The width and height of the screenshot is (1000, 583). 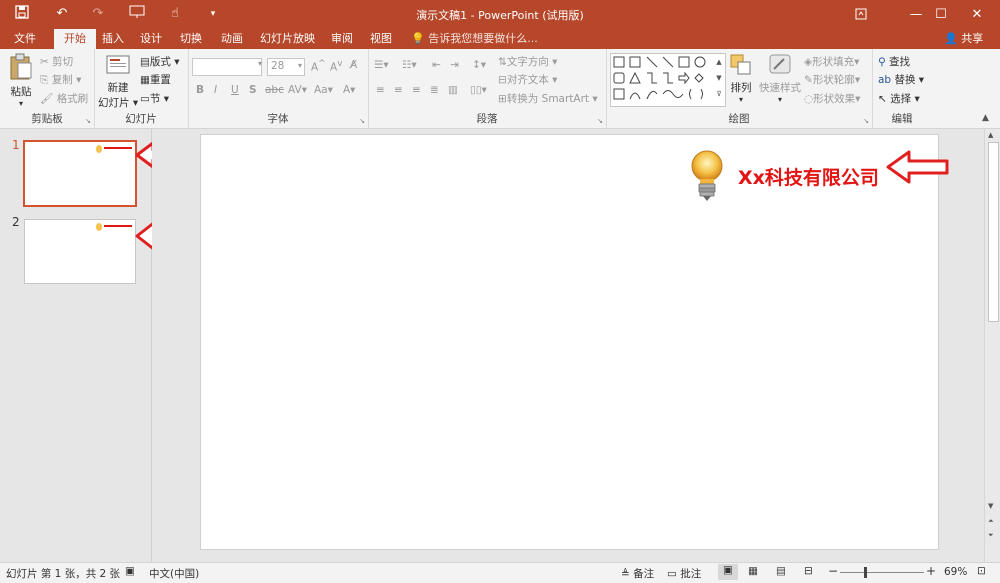 What do you see at coordinates (60, 79) in the screenshot?
I see `copy-button: ⎘ 复制 ▾` at bounding box center [60, 79].